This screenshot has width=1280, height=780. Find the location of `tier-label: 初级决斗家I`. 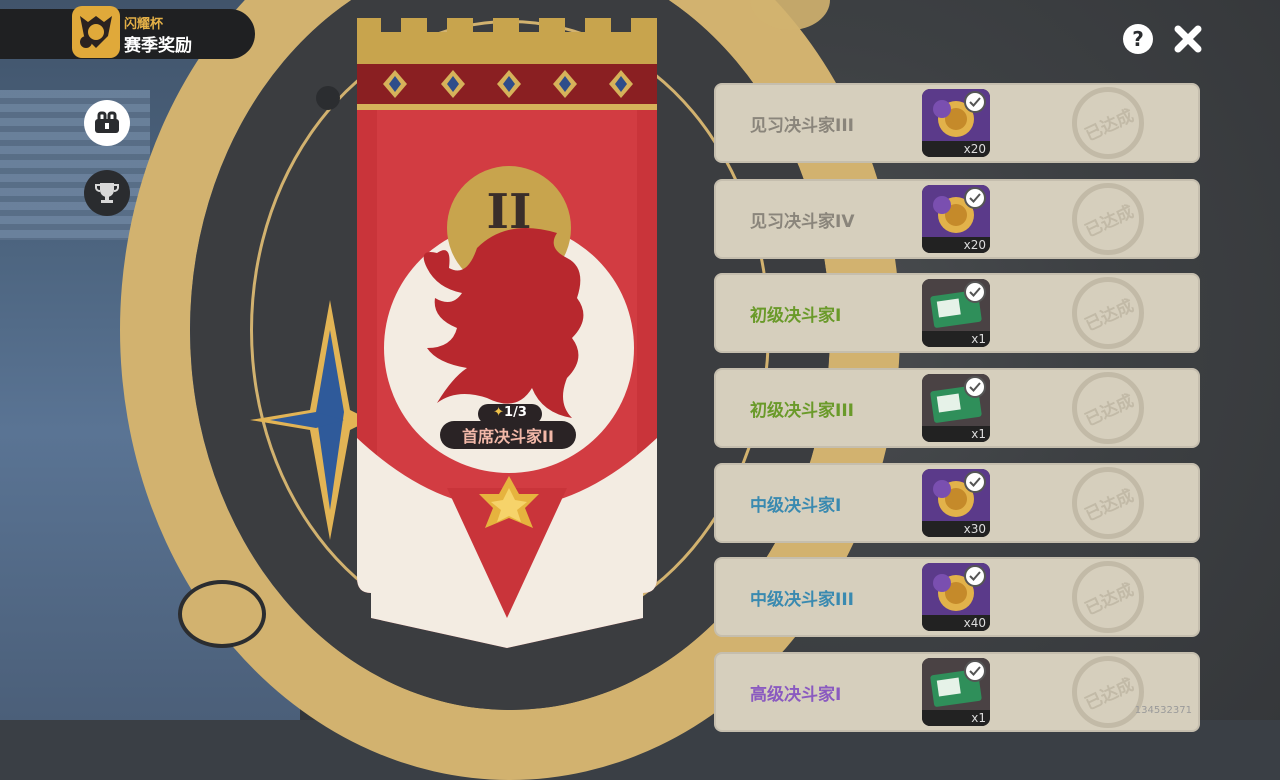

tier-label: 初级决斗家I is located at coordinates (796, 316).